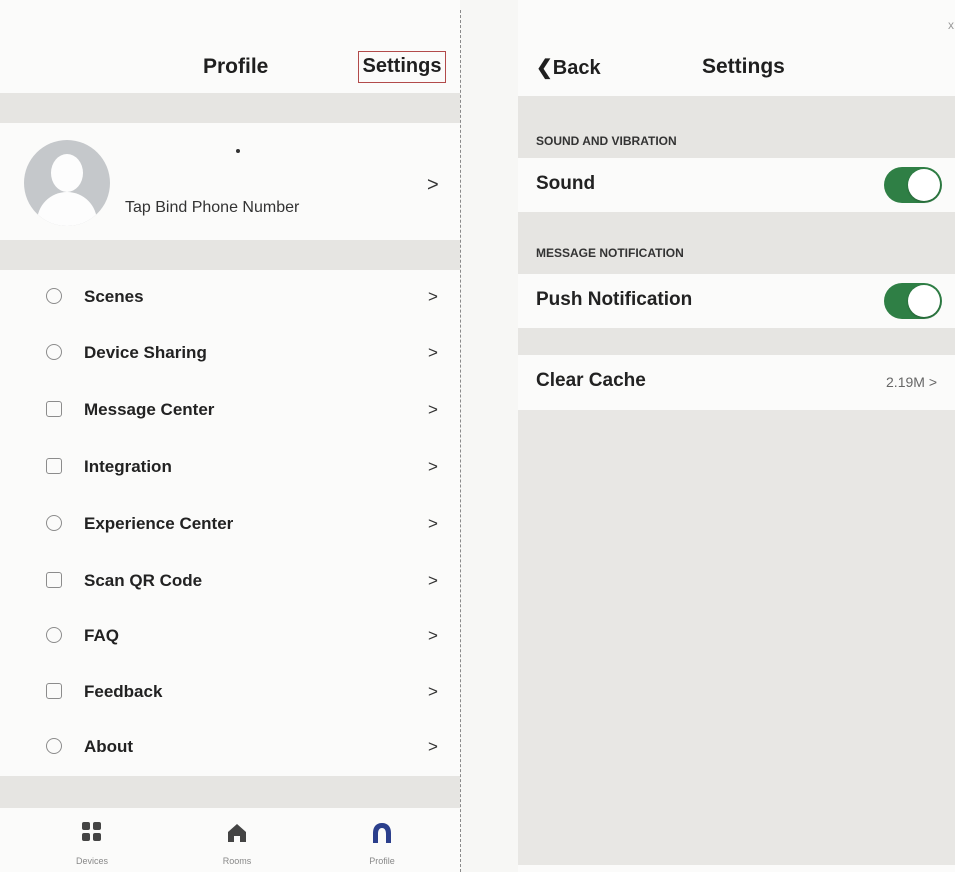 This screenshot has width=955, height=872. What do you see at coordinates (143, 580) in the screenshot?
I see `menu-item-label: Scan QR Code` at bounding box center [143, 580].